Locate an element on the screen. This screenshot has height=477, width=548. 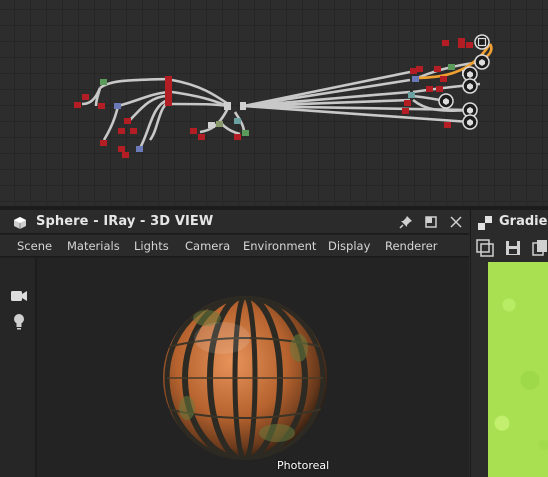
layout-icon is located at coordinates (485, 250).